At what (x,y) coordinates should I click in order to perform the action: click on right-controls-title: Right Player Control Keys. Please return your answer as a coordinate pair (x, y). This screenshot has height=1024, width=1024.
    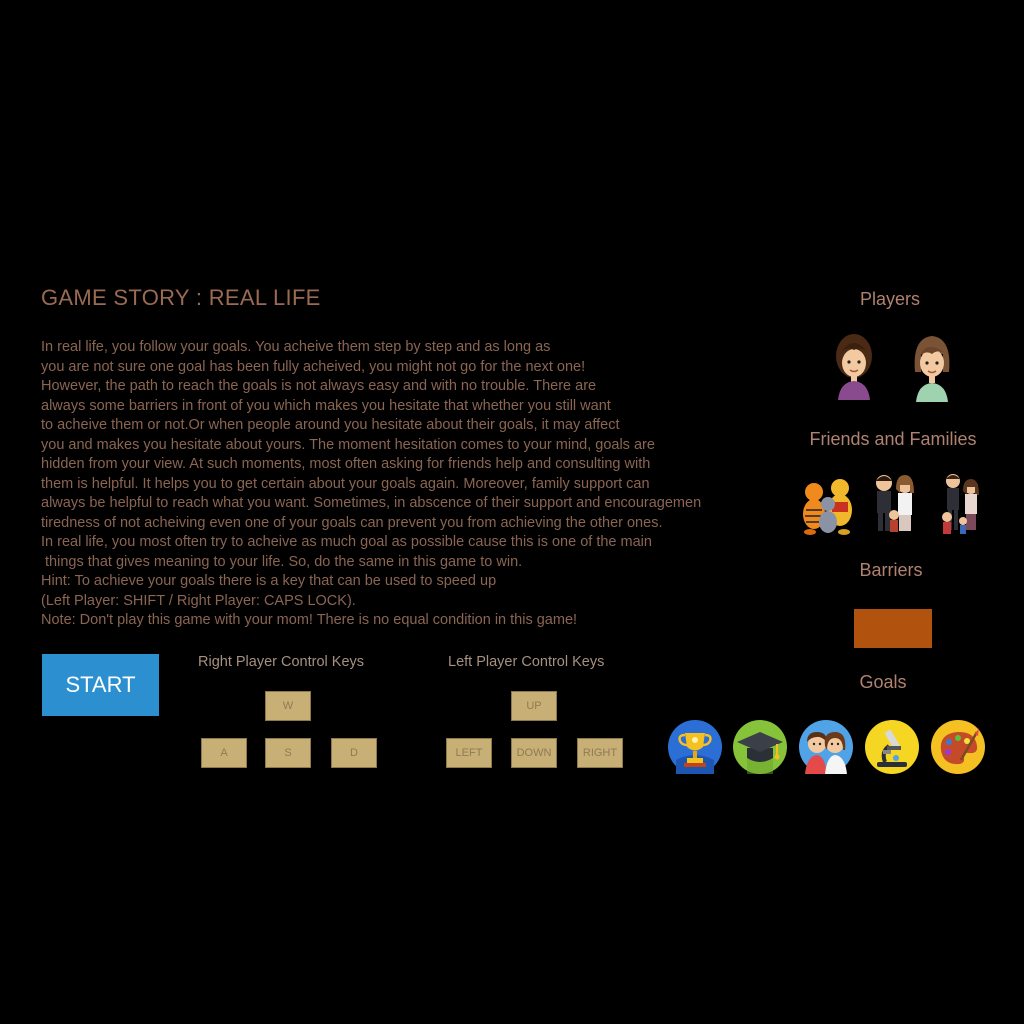
    Looking at the image, I should click on (281, 662).